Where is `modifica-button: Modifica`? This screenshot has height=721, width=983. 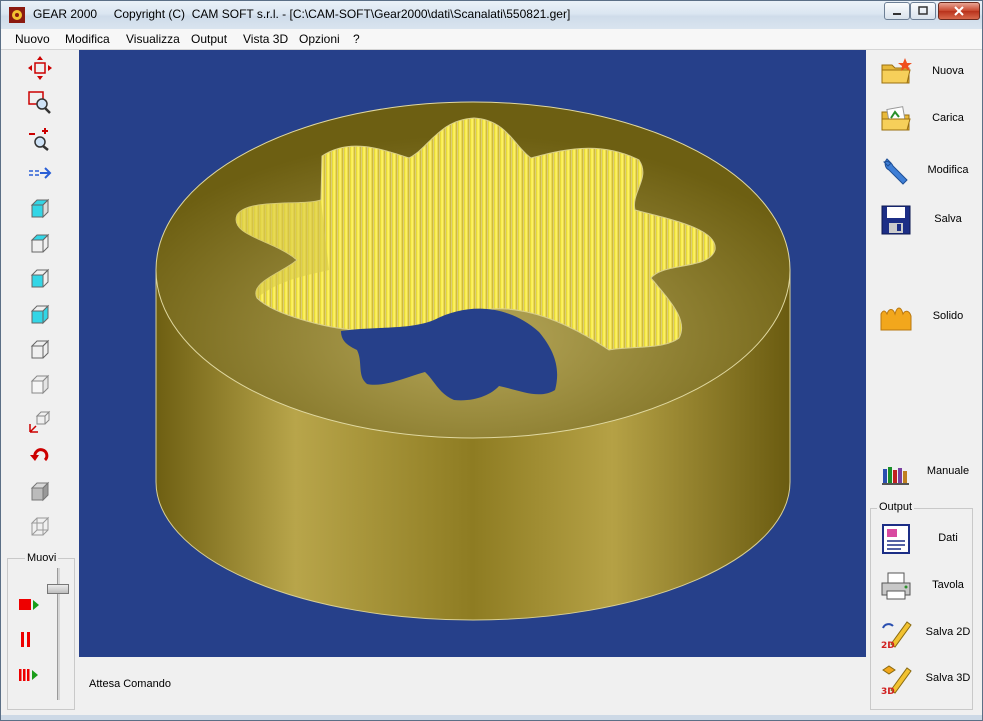
modifica-button: Modifica is located at coordinates (927, 171).